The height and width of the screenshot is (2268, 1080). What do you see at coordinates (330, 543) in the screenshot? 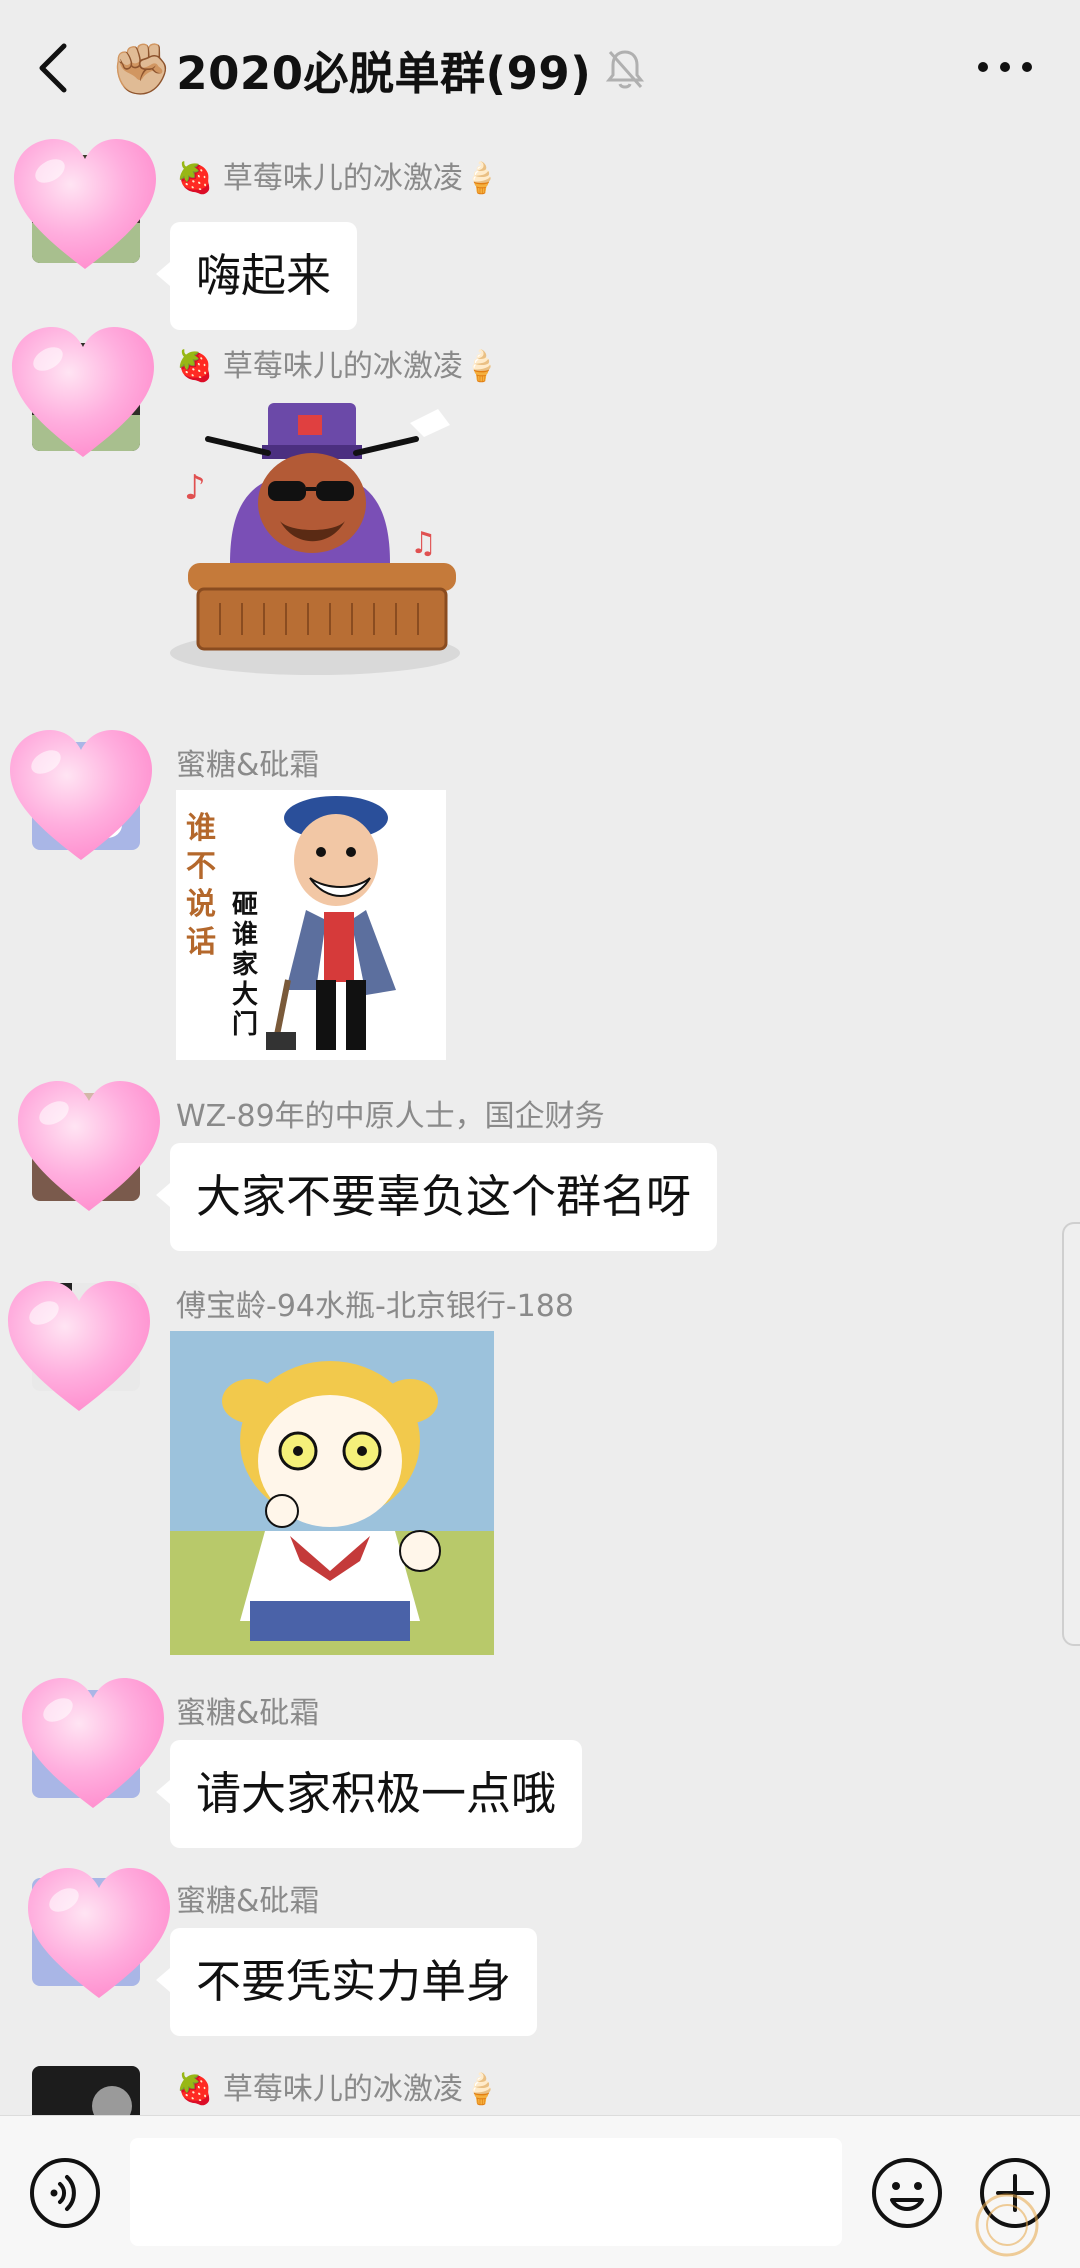
I see `judge-at-desk-sticker: ♪ ♫` at bounding box center [330, 543].